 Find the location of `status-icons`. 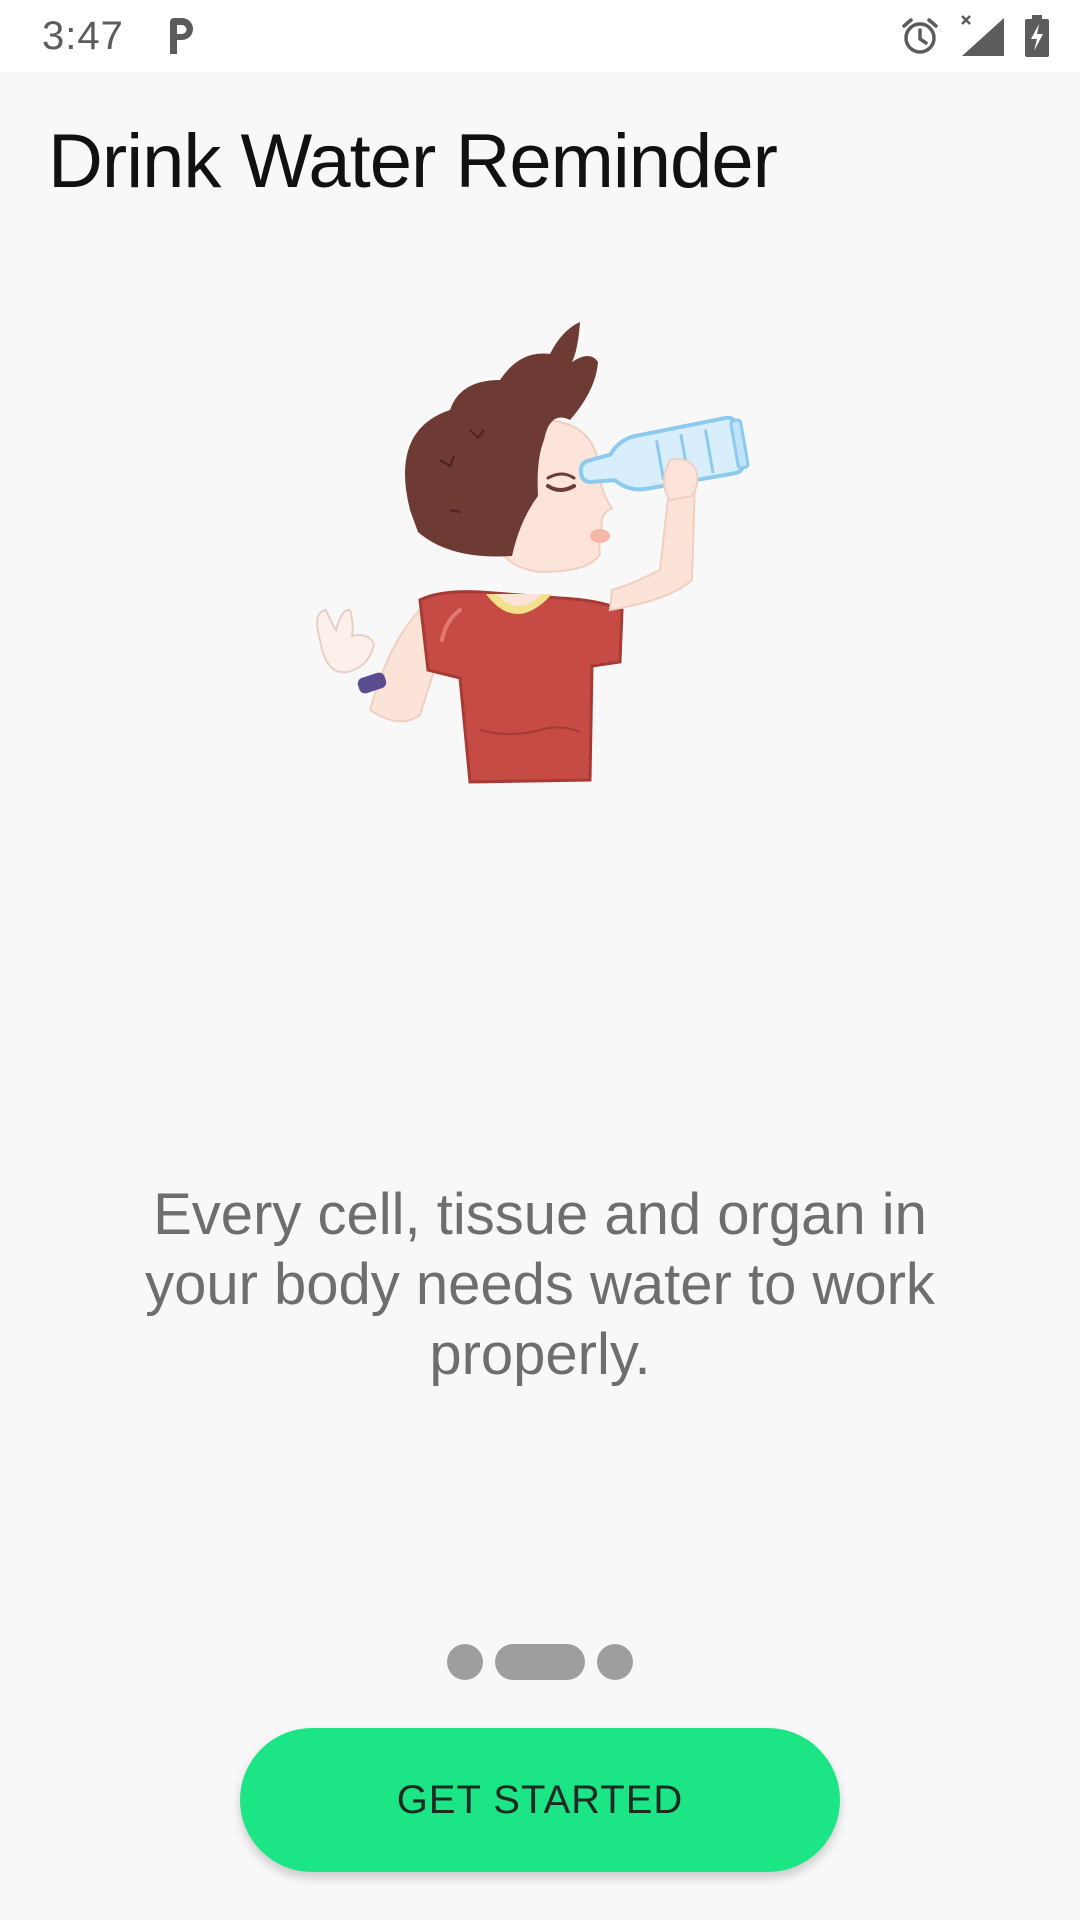

status-icons is located at coordinates (975, 36).